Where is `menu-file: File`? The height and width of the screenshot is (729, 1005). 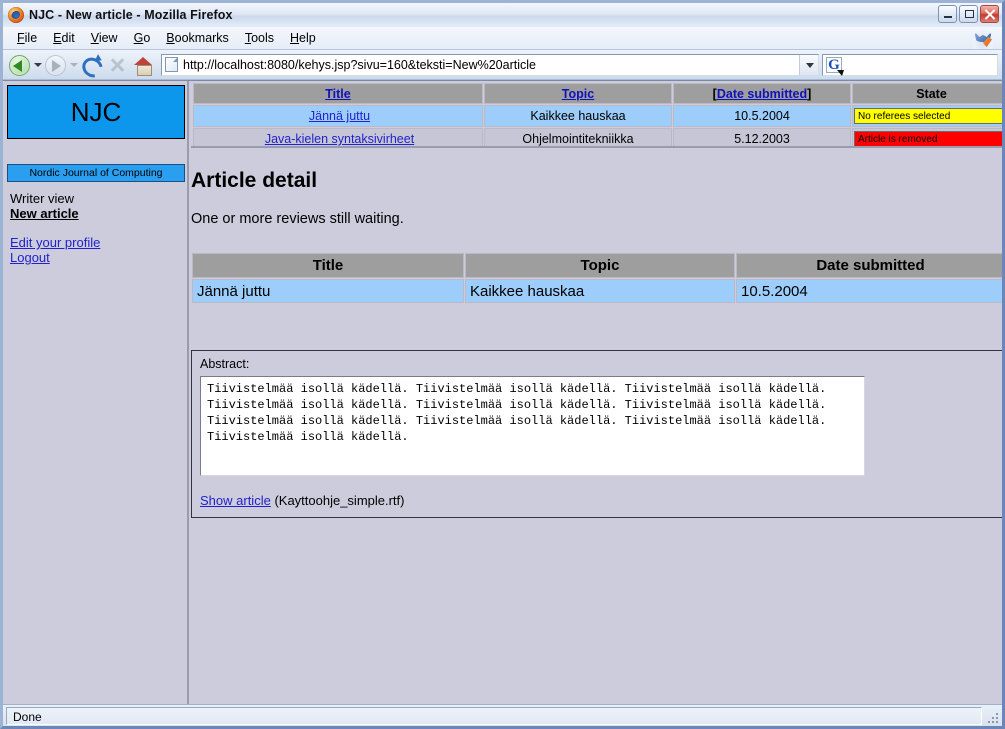 menu-file: File is located at coordinates (27, 38).